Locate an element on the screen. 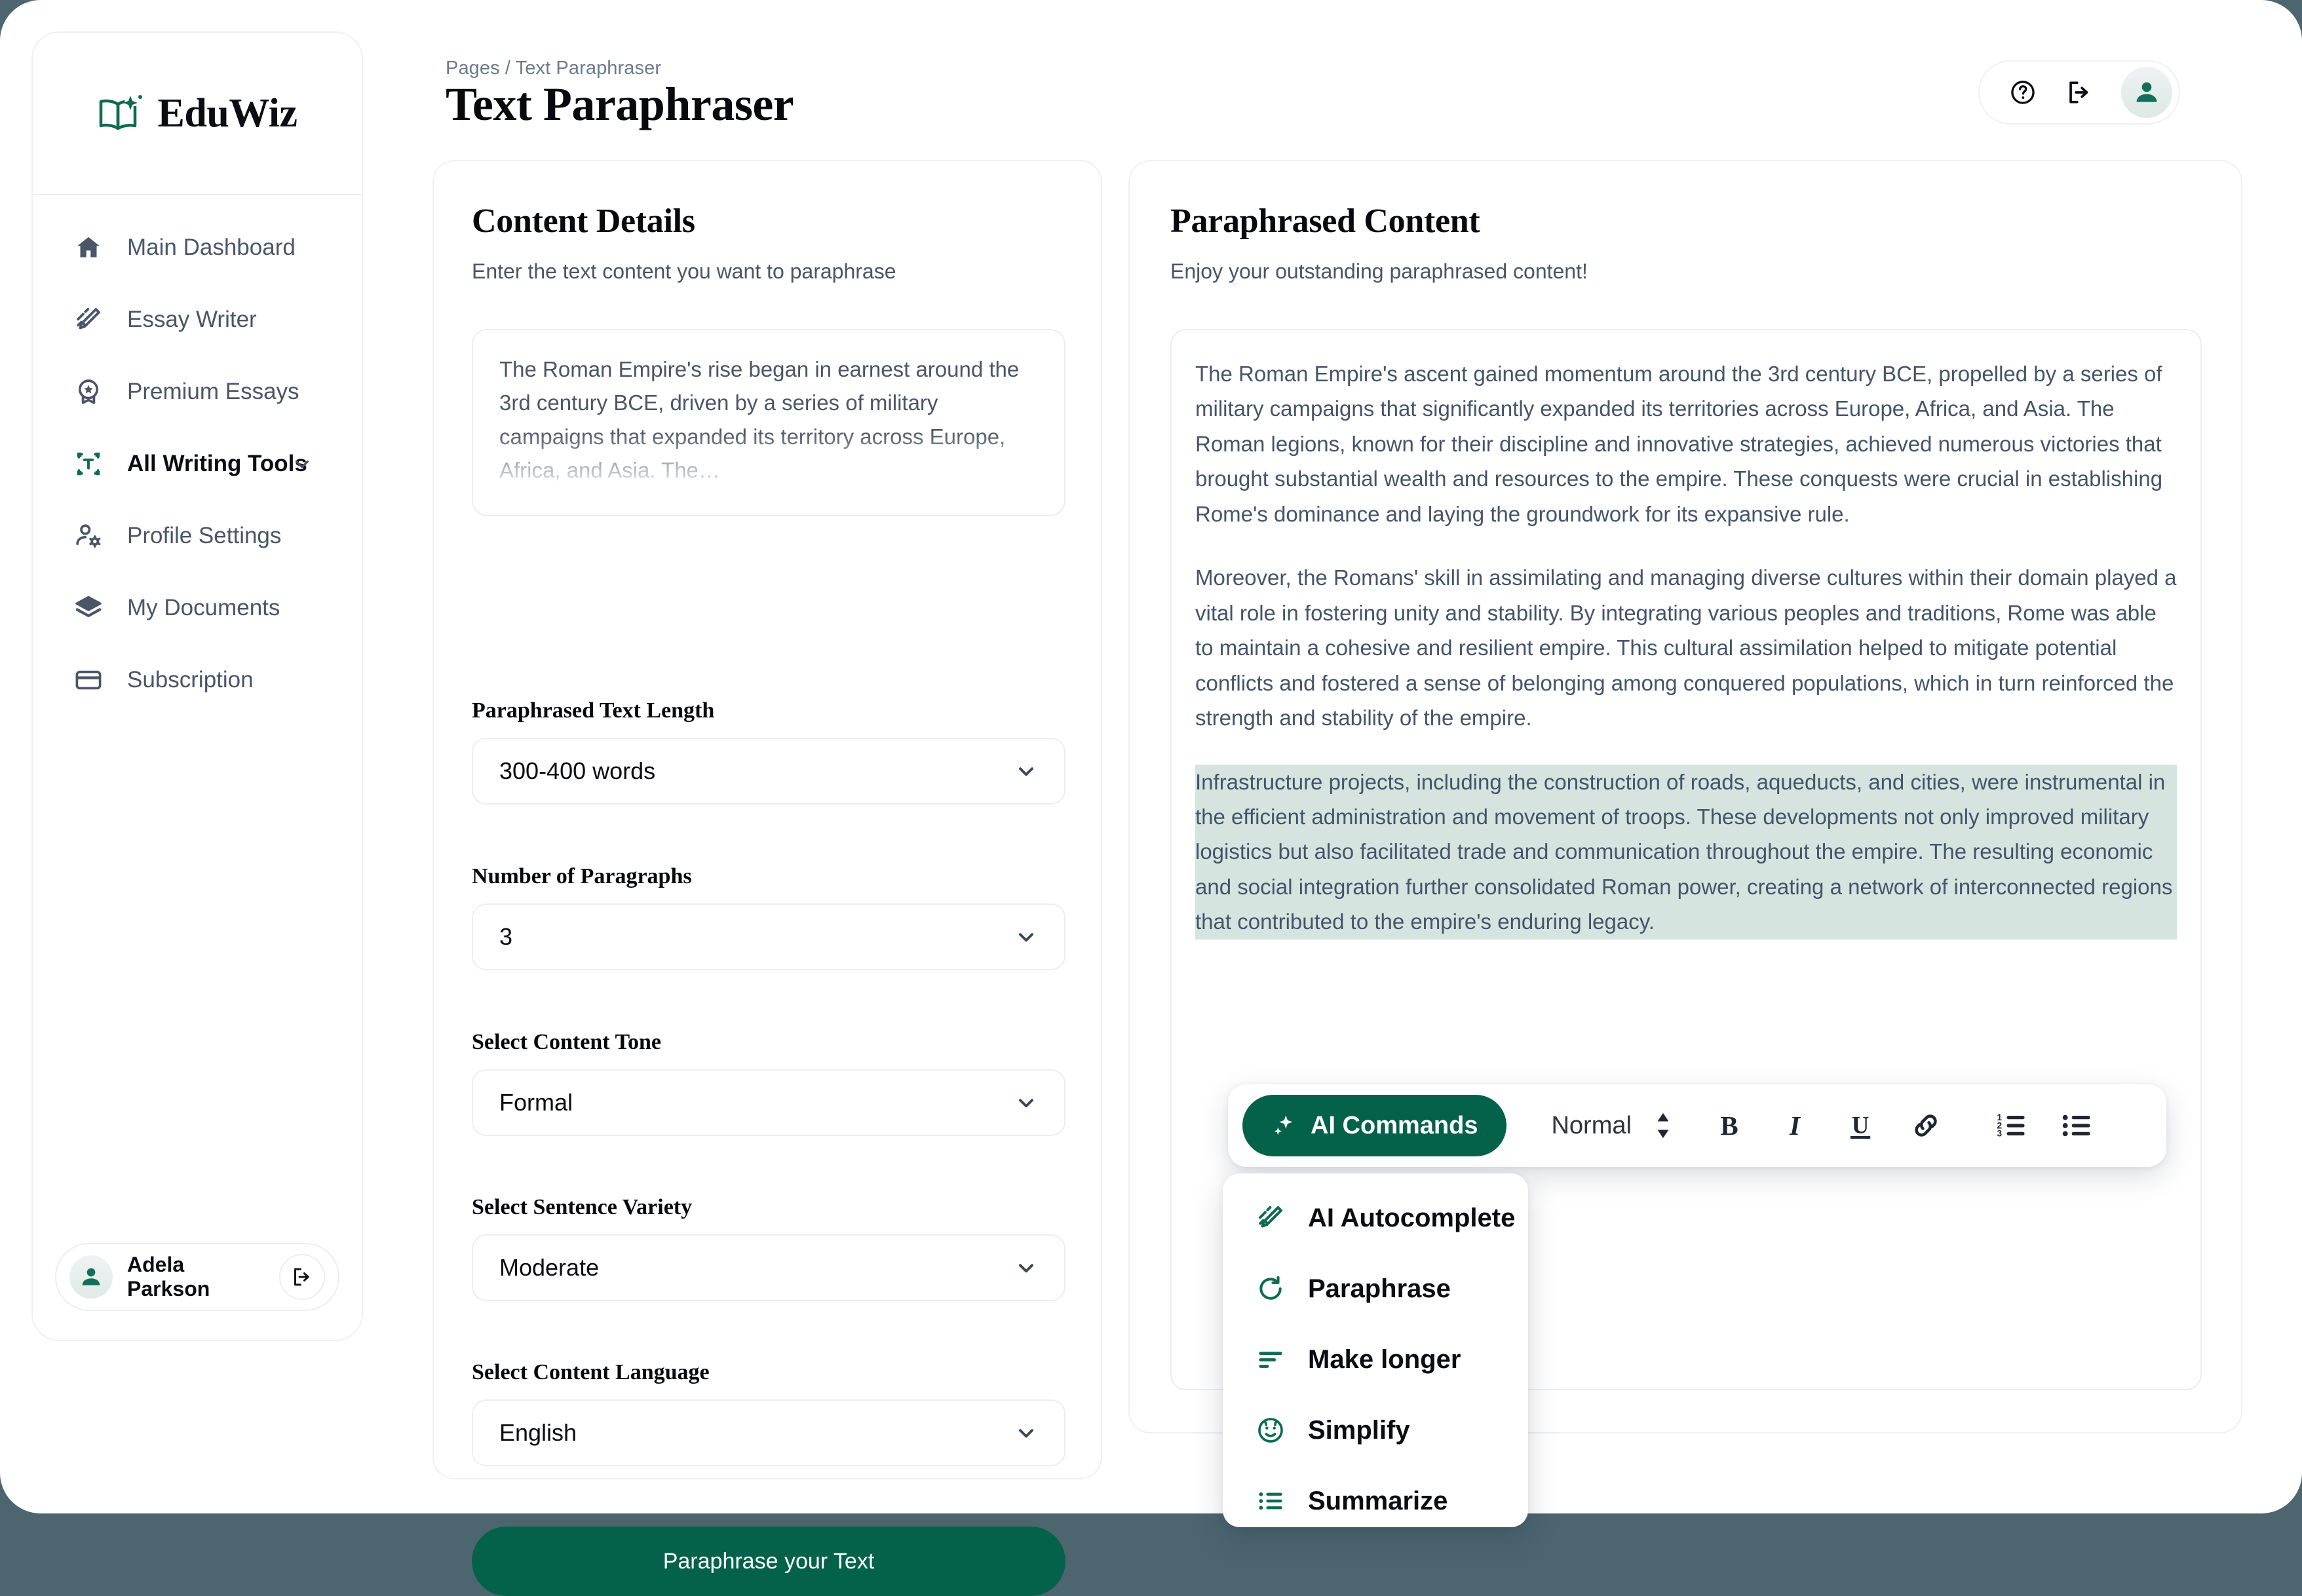 This screenshot has width=2302, height=1596. sidebar-item-label: Main Dashboard is located at coordinates (211, 248).